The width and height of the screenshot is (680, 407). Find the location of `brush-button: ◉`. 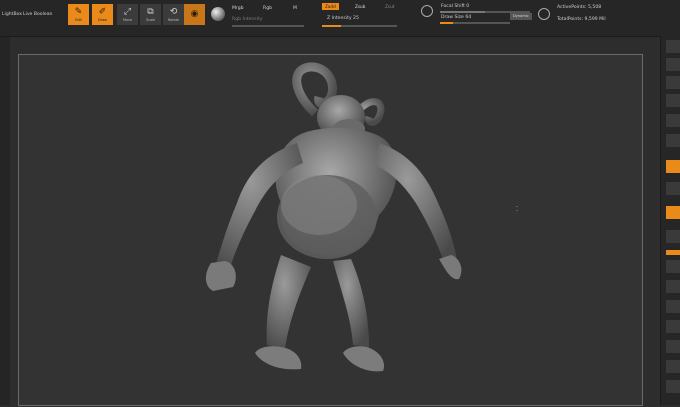

brush-button: ◉ is located at coordinates (194, 14).